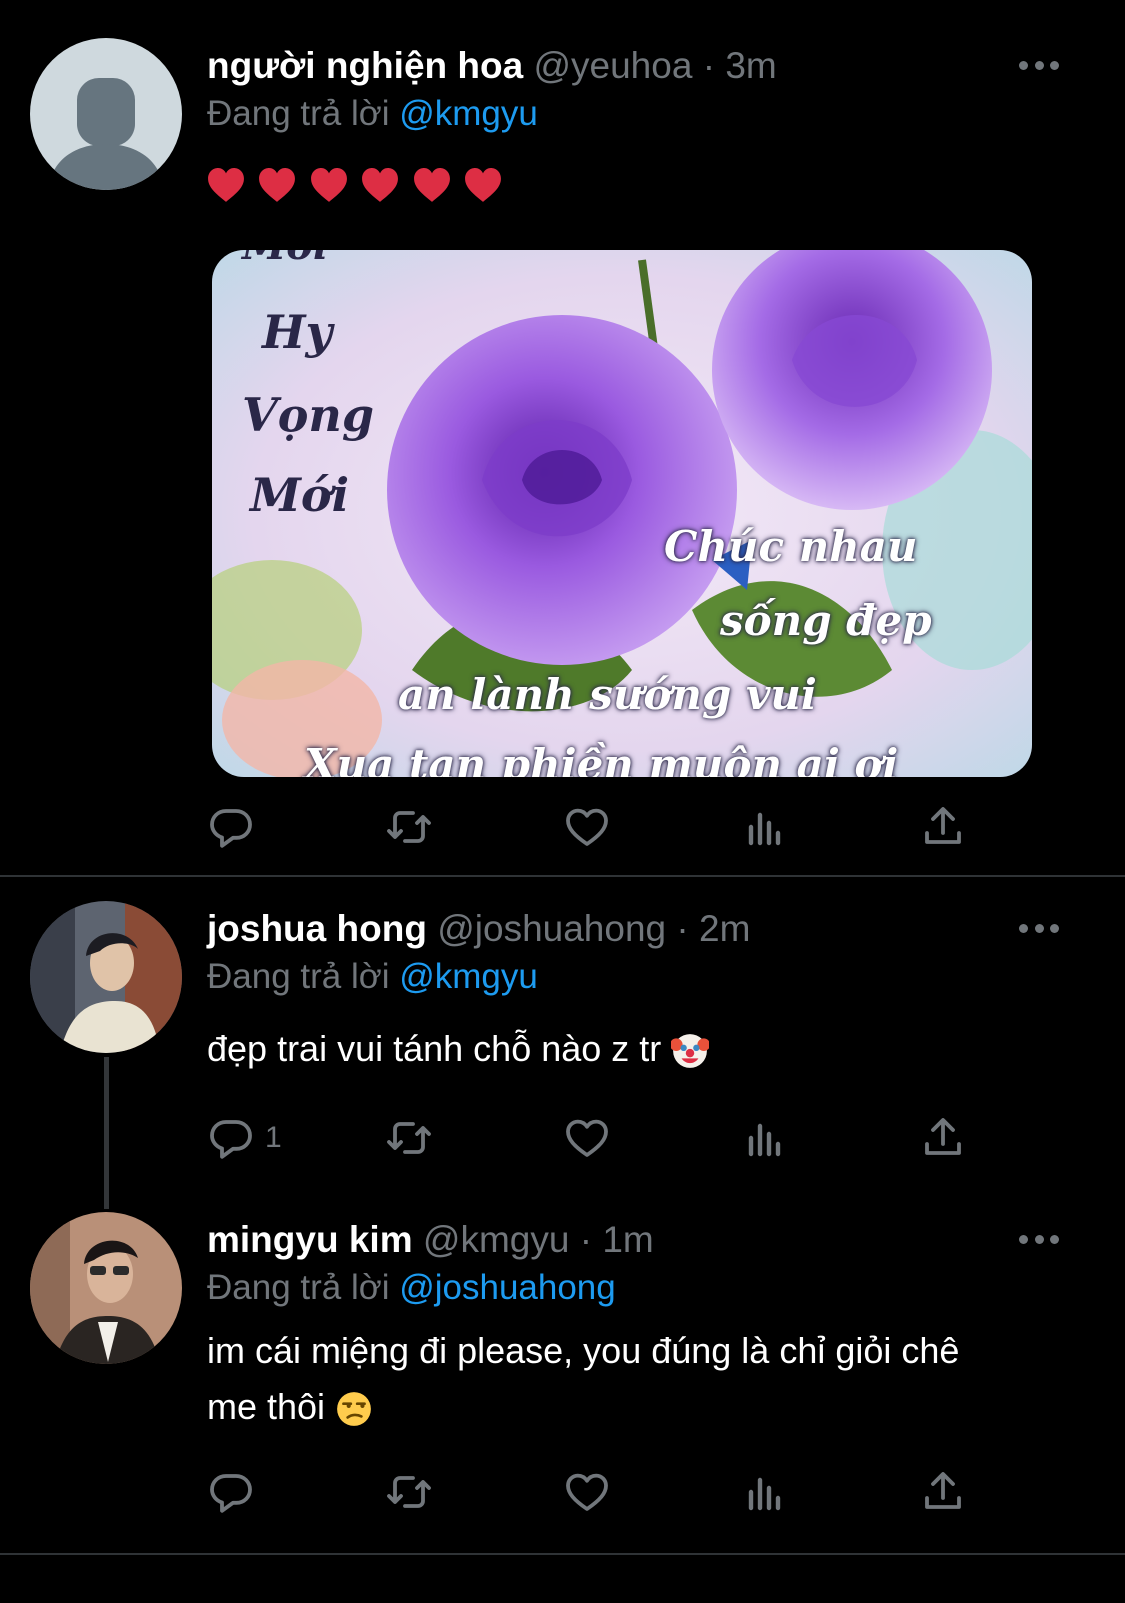  I want to click on clown-face-emoji, so click(690, 1051).